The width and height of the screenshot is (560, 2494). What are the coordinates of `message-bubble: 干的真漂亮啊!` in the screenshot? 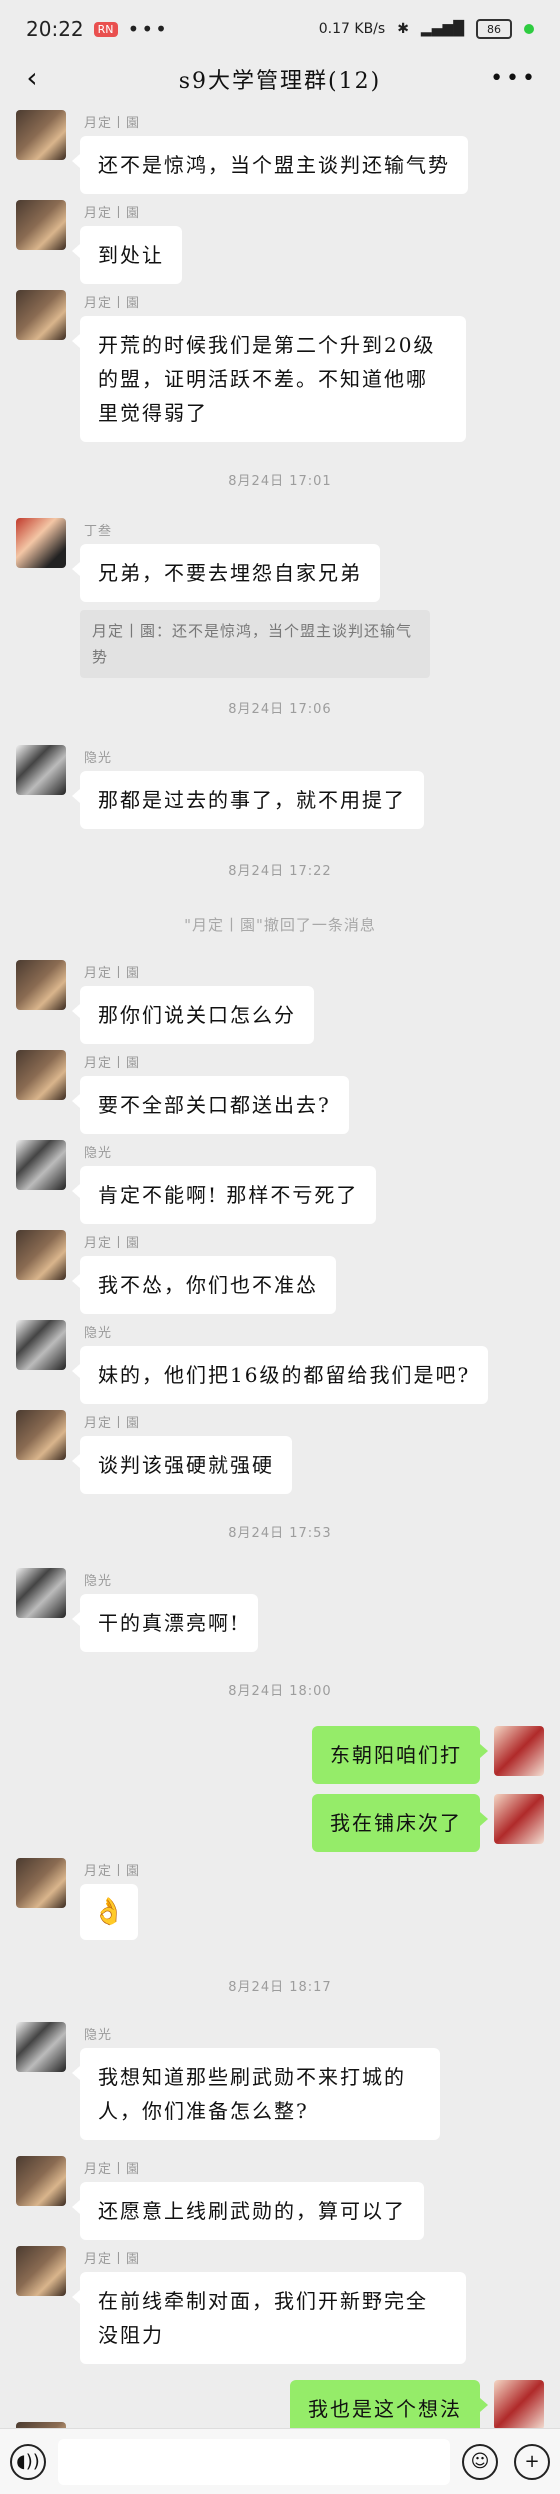 It's located at (165, 1623).